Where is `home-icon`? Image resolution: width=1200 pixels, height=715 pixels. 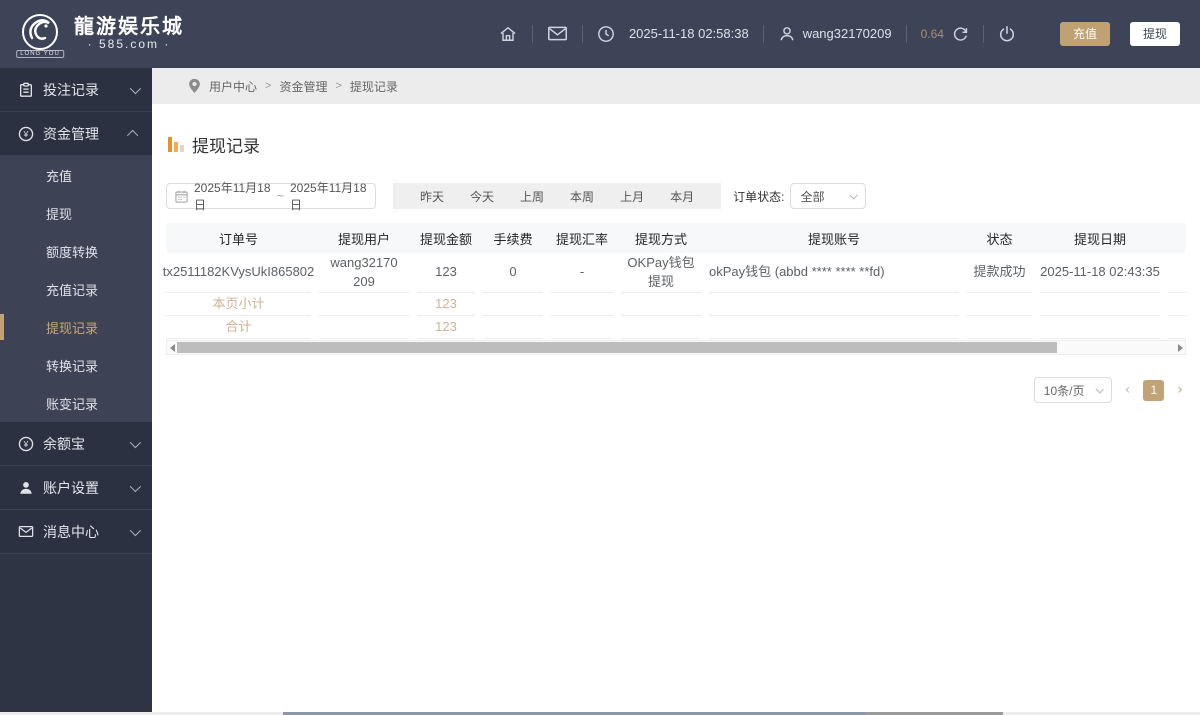 home-icon is located at coordinates (508, 34).